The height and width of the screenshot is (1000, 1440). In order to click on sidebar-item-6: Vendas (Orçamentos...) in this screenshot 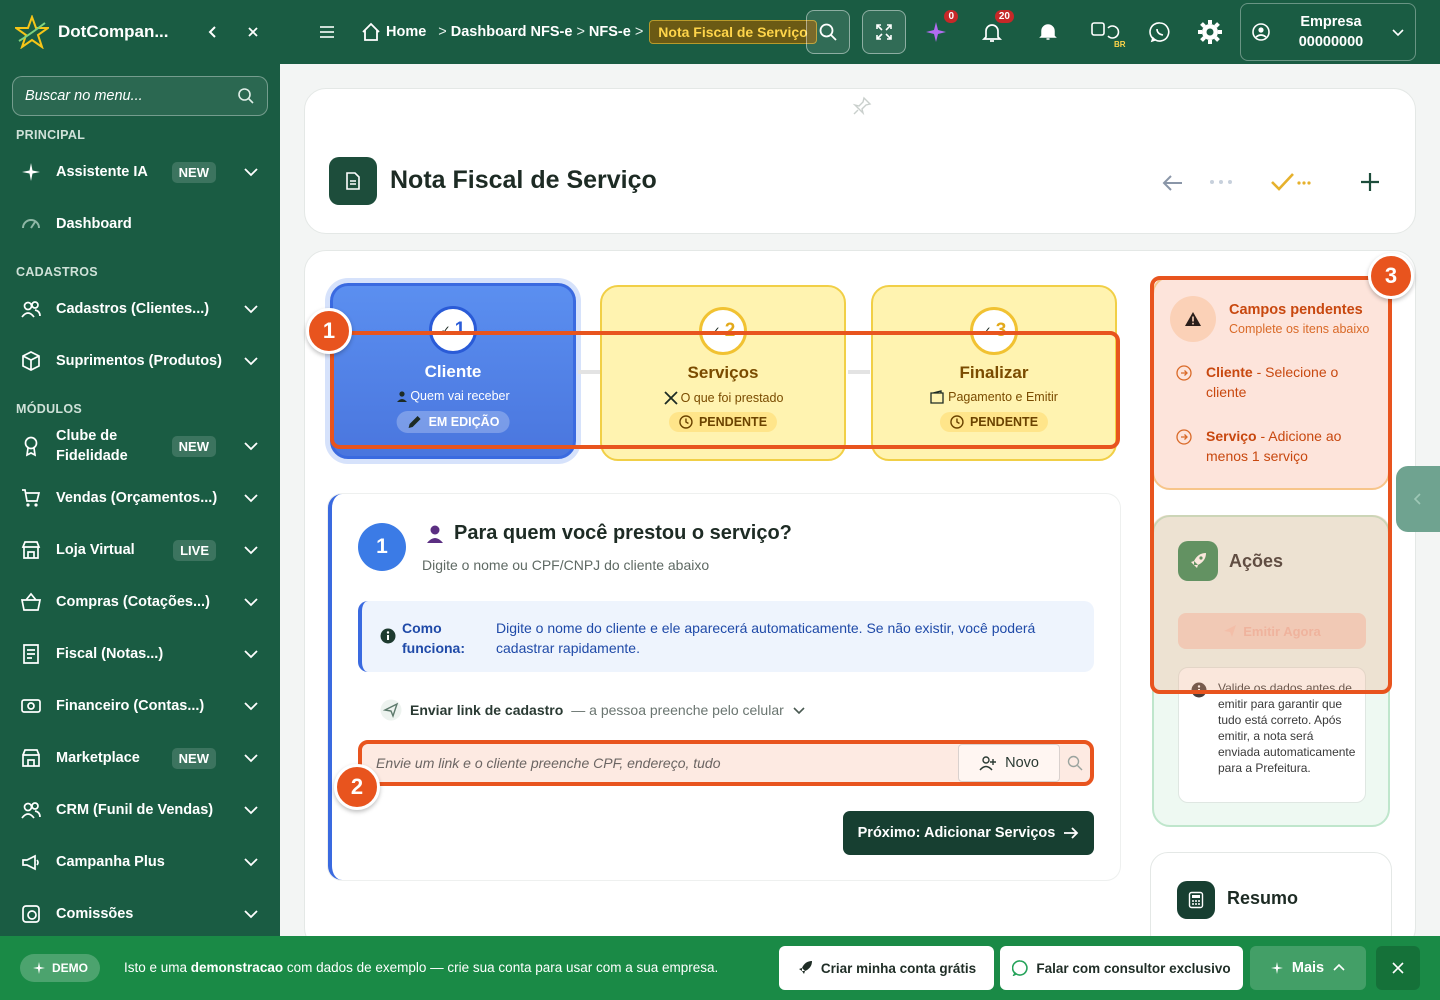, I will do `click(140, 498)`.